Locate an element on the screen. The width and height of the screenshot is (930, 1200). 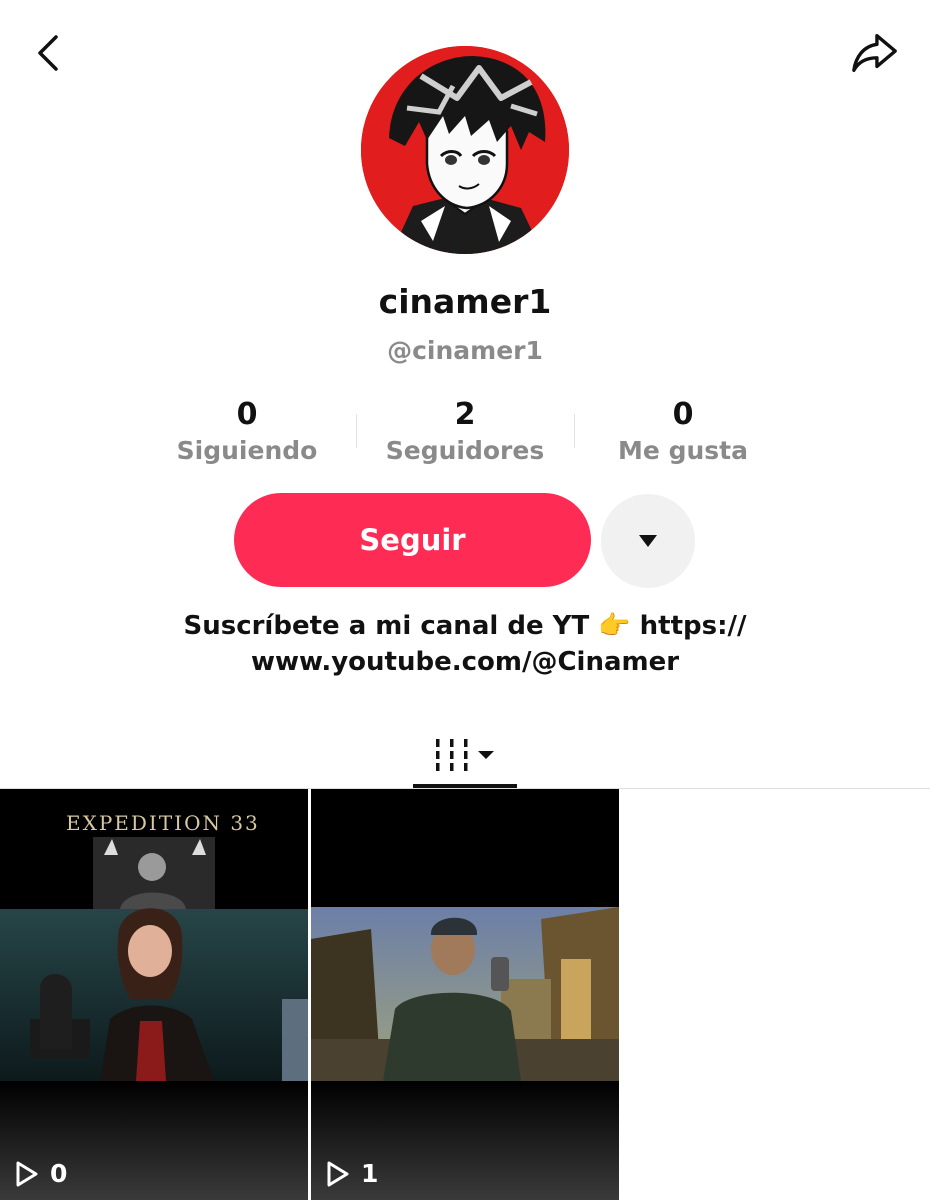
stat-label: Seguidores is located at coordinates (465, 450).